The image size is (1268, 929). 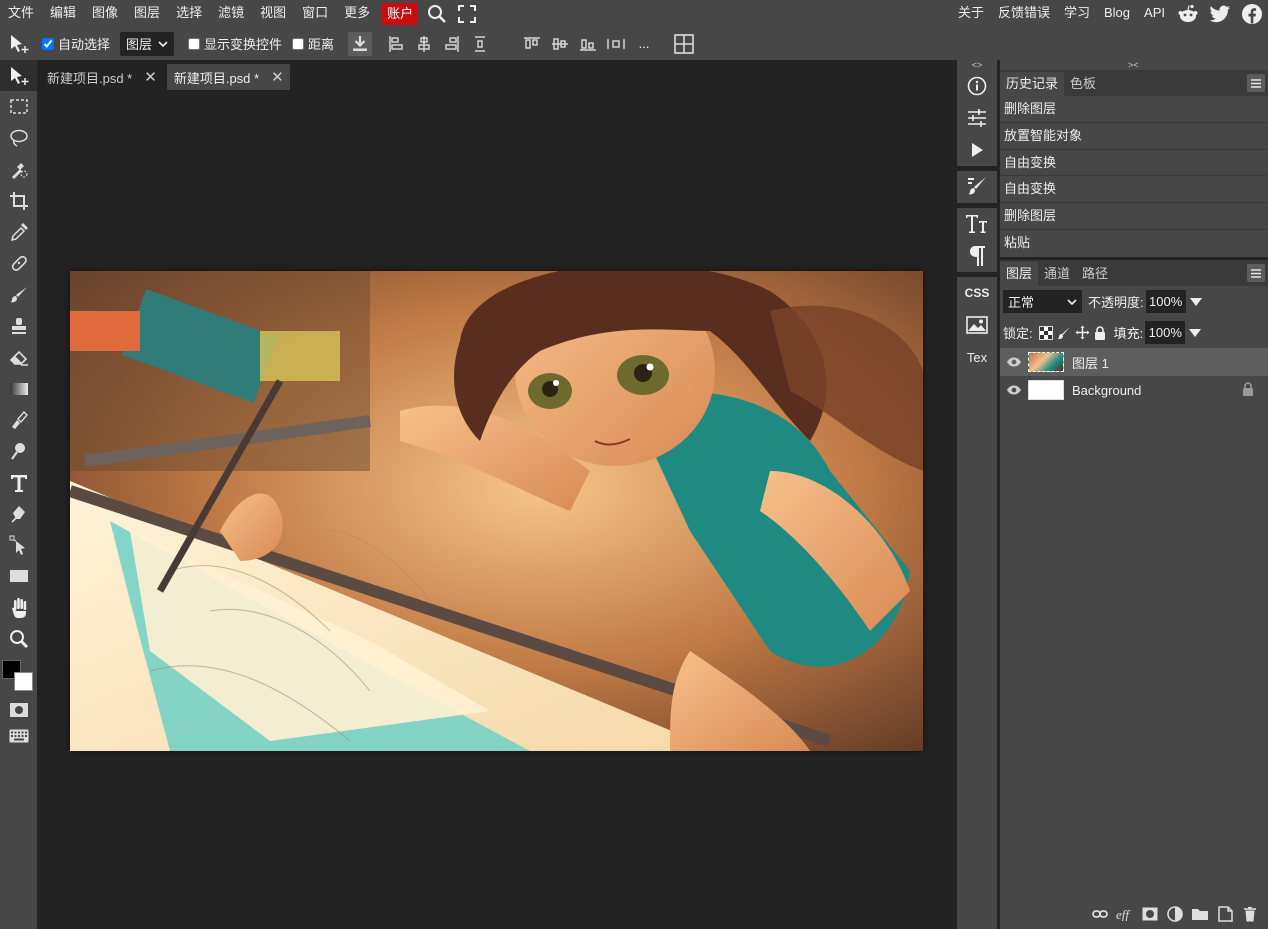 What do you see at coordinates (357, 13) in the screenshot?
I see `menu-more: 更多` at bounding box center [357, 13].